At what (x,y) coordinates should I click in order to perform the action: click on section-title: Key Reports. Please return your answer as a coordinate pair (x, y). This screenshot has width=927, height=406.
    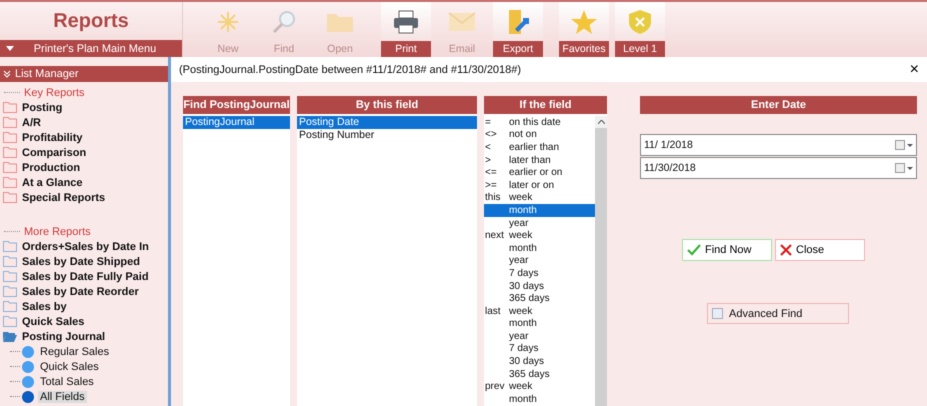
    Looking at the image, I should click on (54, 92).